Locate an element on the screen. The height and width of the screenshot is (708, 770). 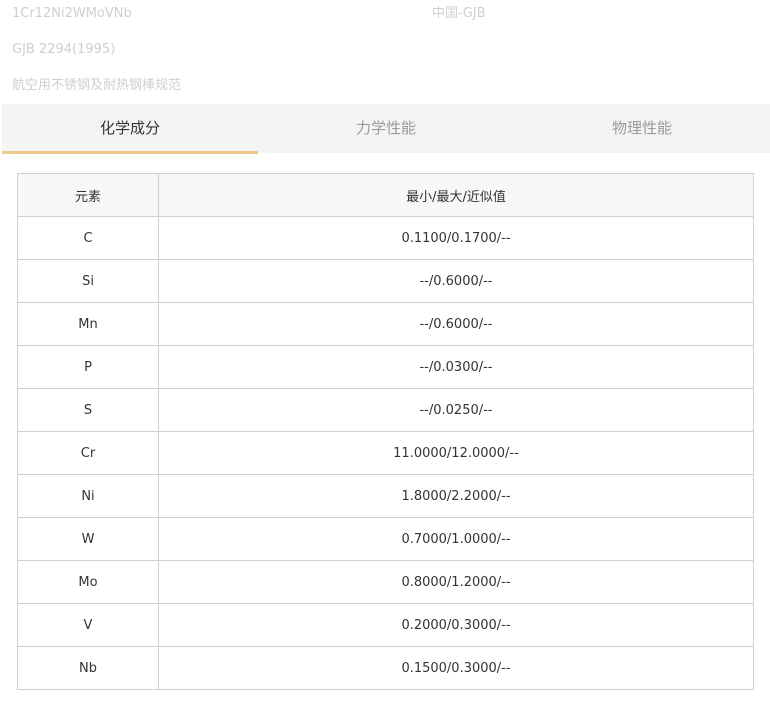
tab-mechanical-properties: 力学性能 is located at coordinates (386, 128).